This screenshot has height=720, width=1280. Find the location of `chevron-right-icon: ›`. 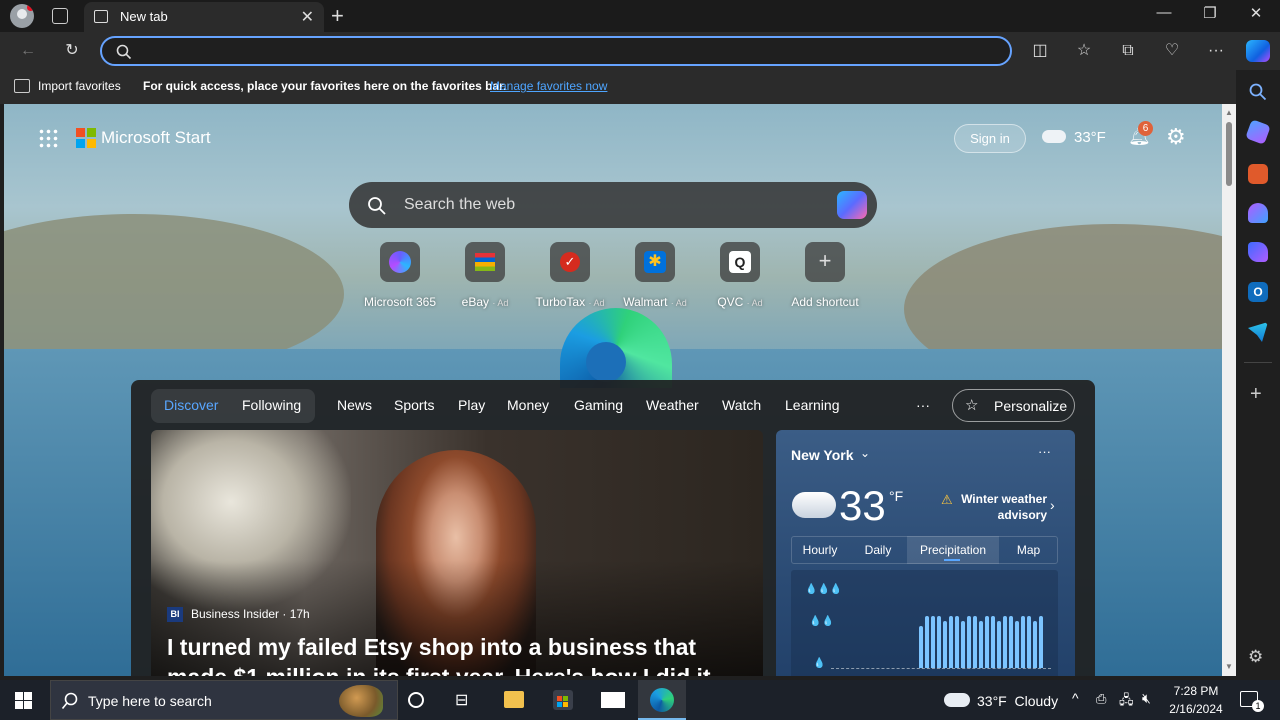

chevron-right-icon: › is located at coordinates (1052, 505).